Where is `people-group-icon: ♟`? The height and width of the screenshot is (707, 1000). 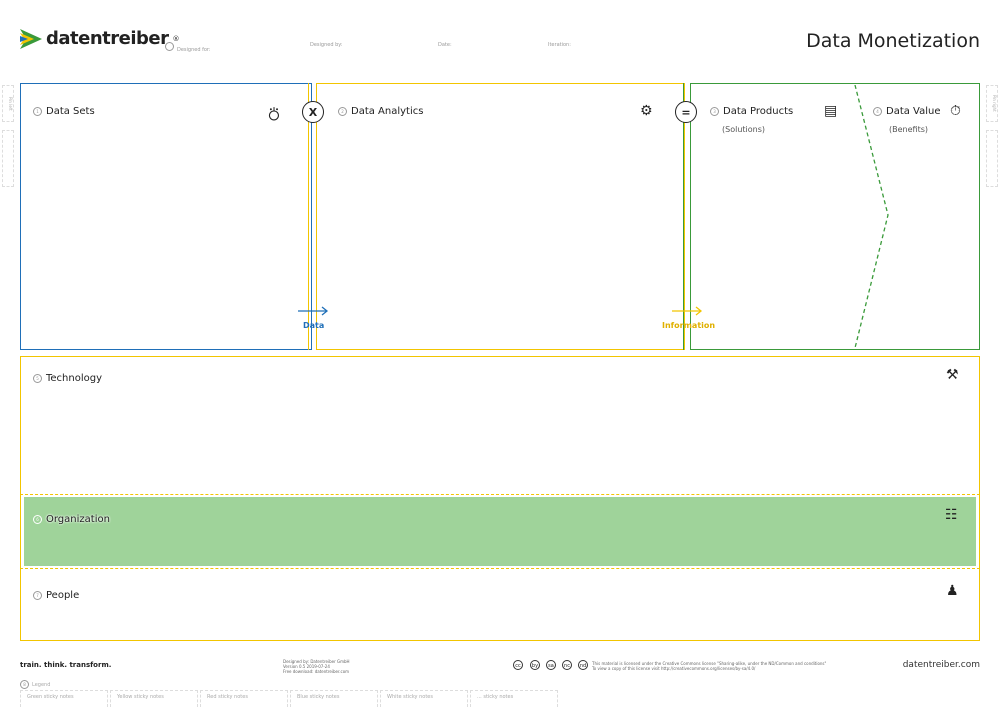
people-group-icon: ♟ is located at coordinates (952, 591).